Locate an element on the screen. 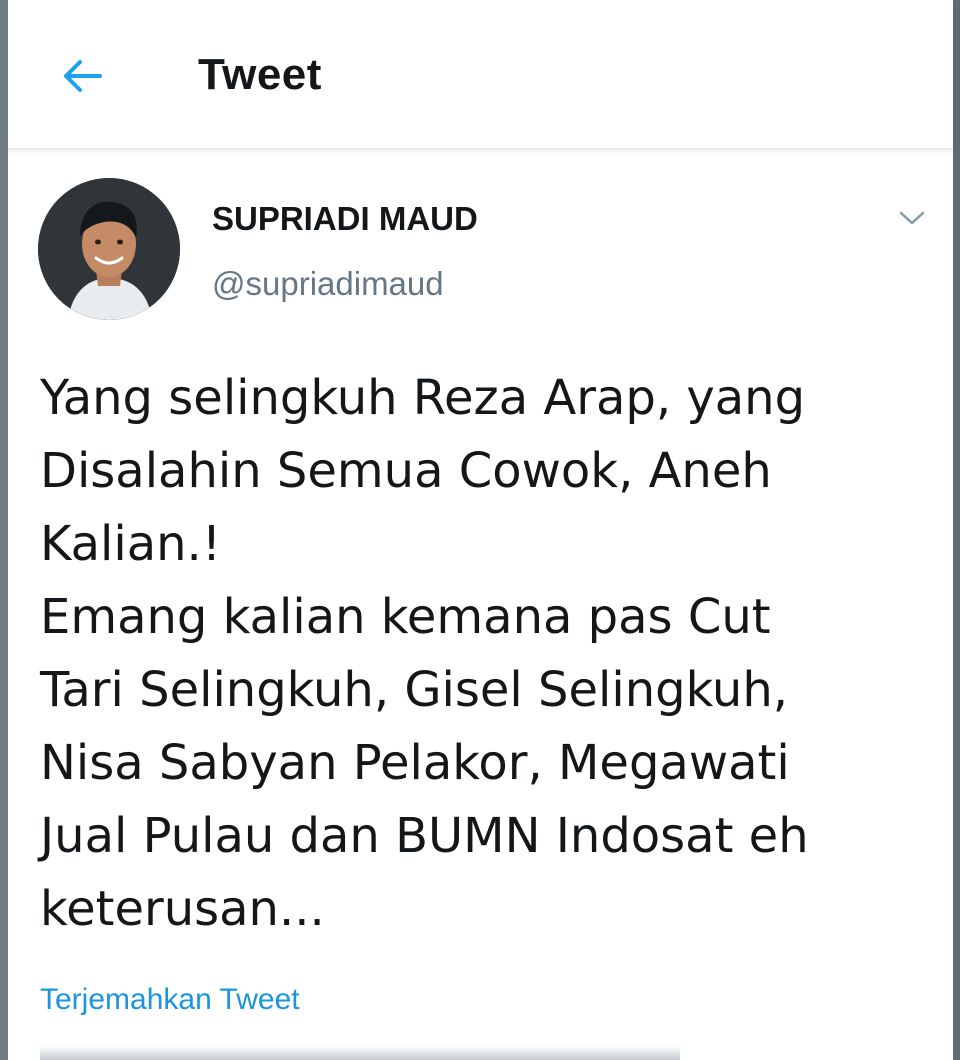  back-button is located at coordinates (82, 76).